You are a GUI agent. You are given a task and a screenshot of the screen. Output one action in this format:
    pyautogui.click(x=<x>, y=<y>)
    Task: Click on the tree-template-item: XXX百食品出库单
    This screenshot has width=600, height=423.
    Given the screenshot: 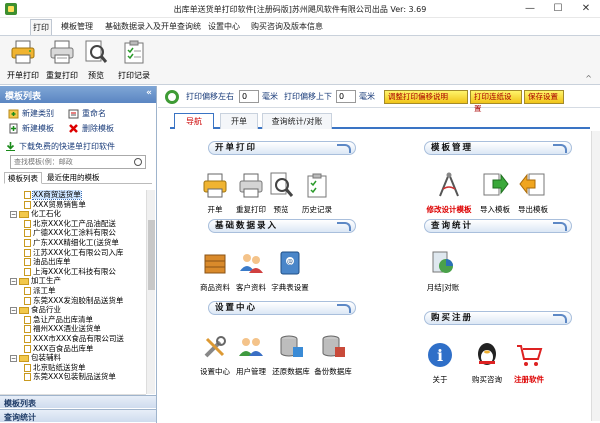 What is the action you would take?
    pyautogui.click(x=78, y=349)
    